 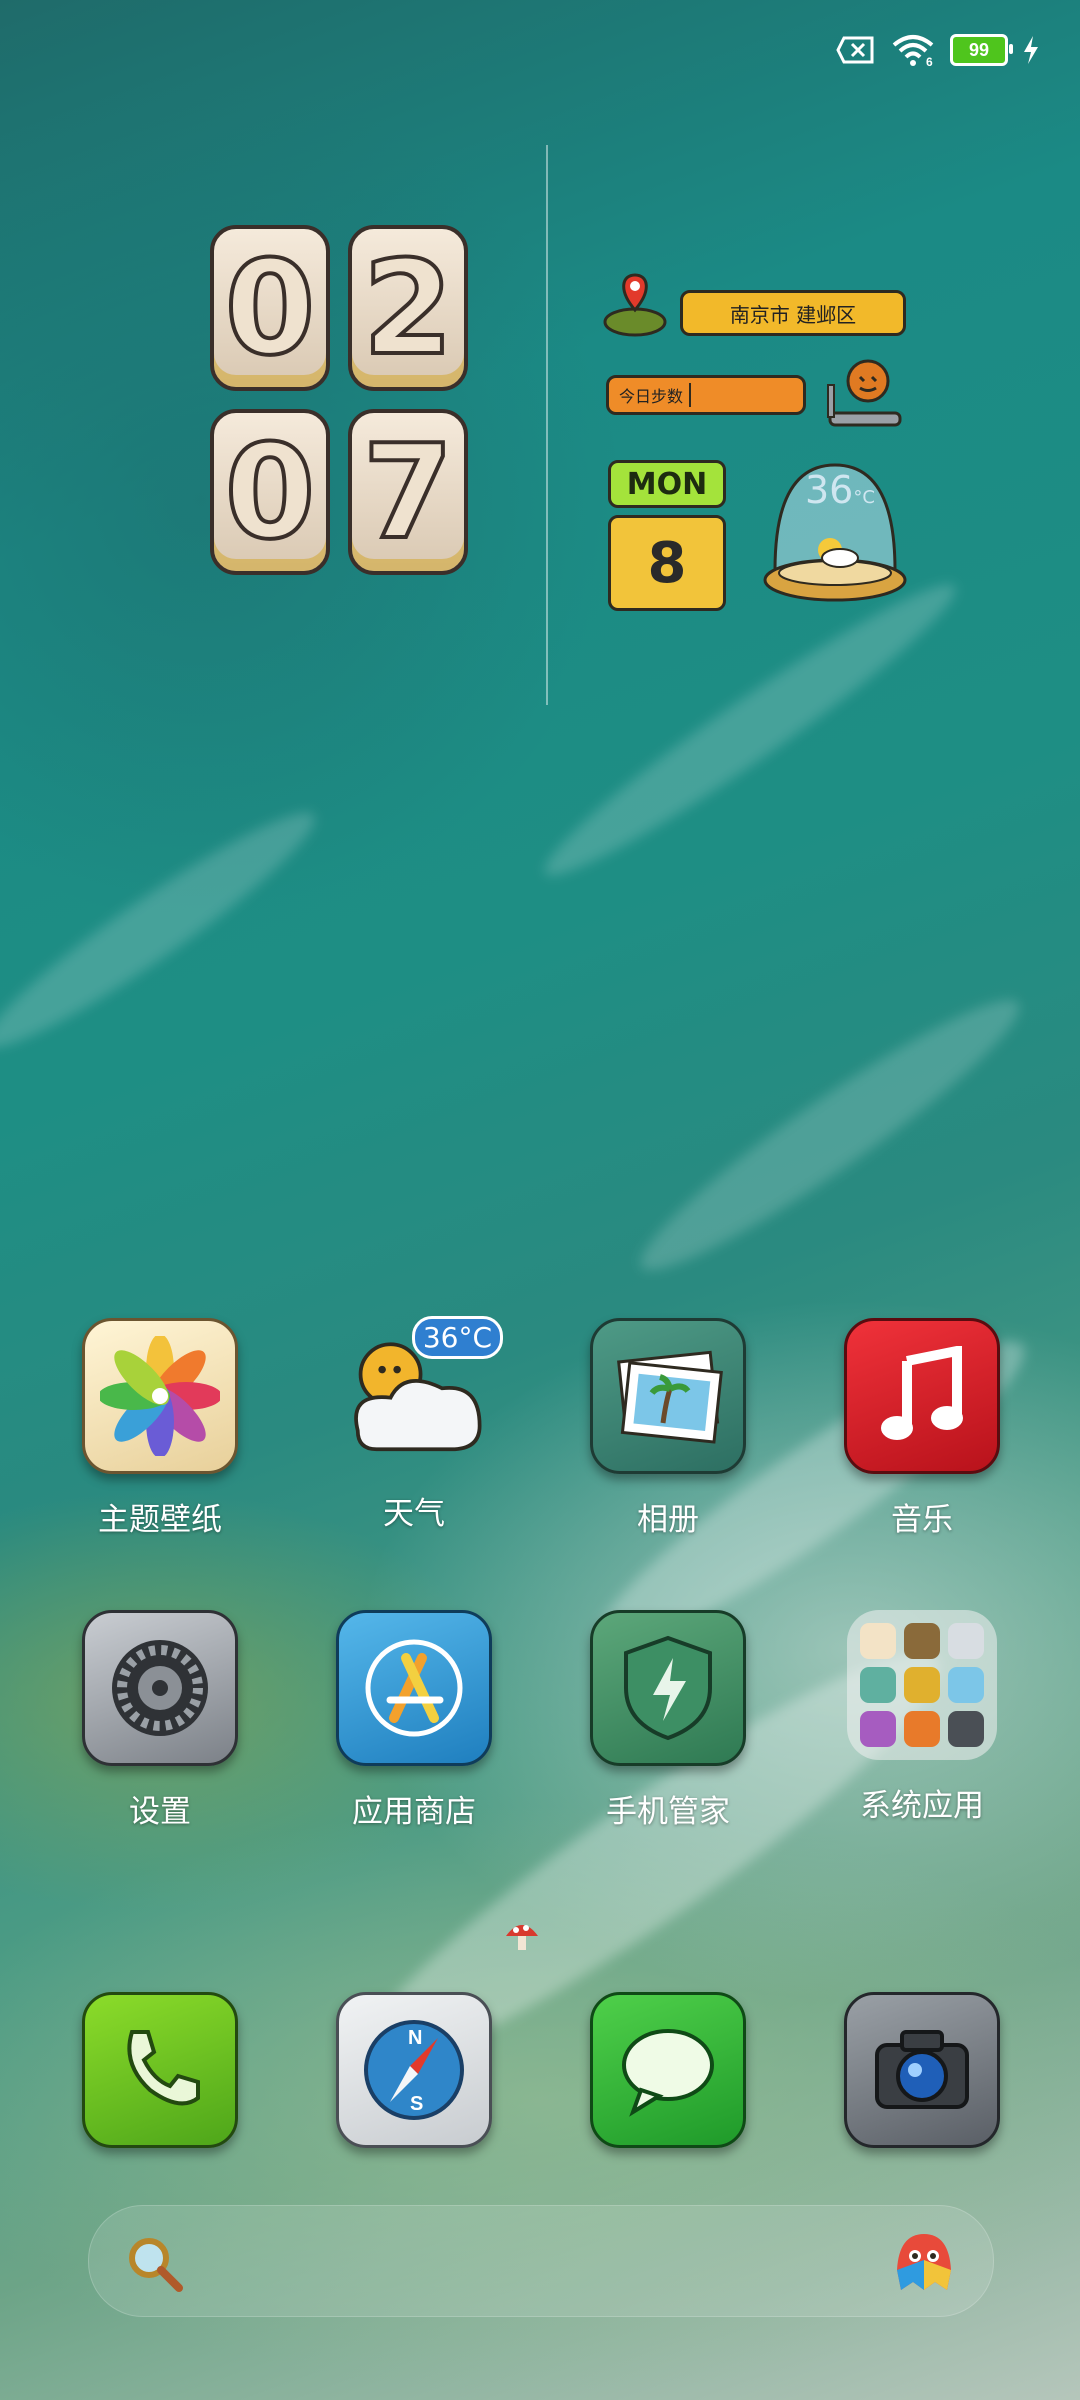 What do you see at coordinates (414, 1812) in the screenshot?
I see `app-label: 应用商店` at bounding box center [414, 1812].